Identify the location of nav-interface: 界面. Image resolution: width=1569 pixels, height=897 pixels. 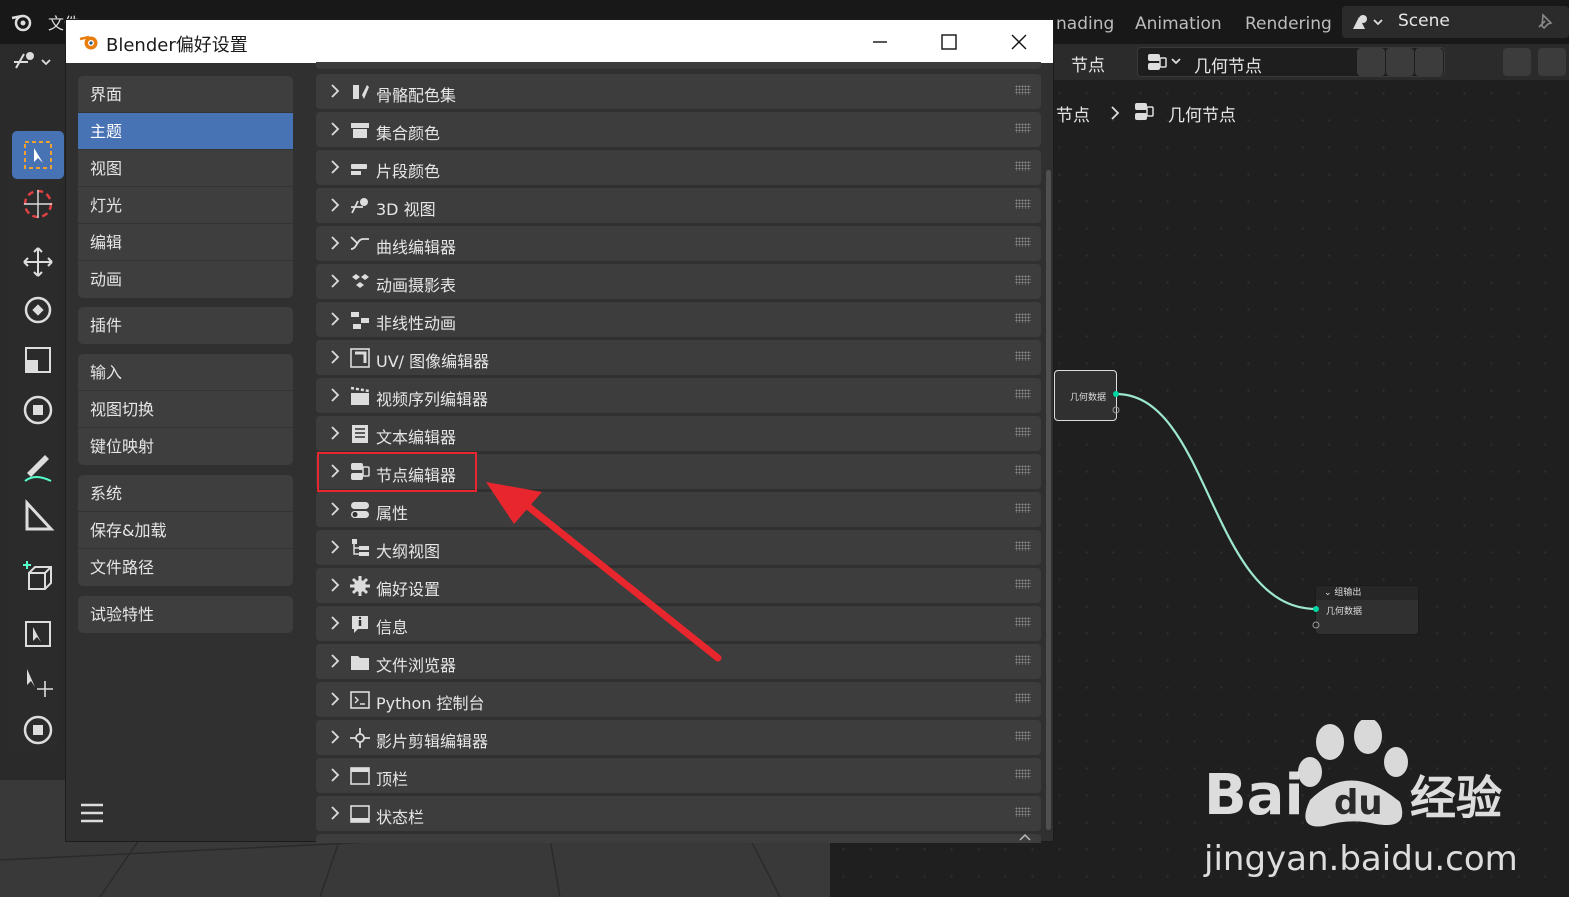
(185, 94).